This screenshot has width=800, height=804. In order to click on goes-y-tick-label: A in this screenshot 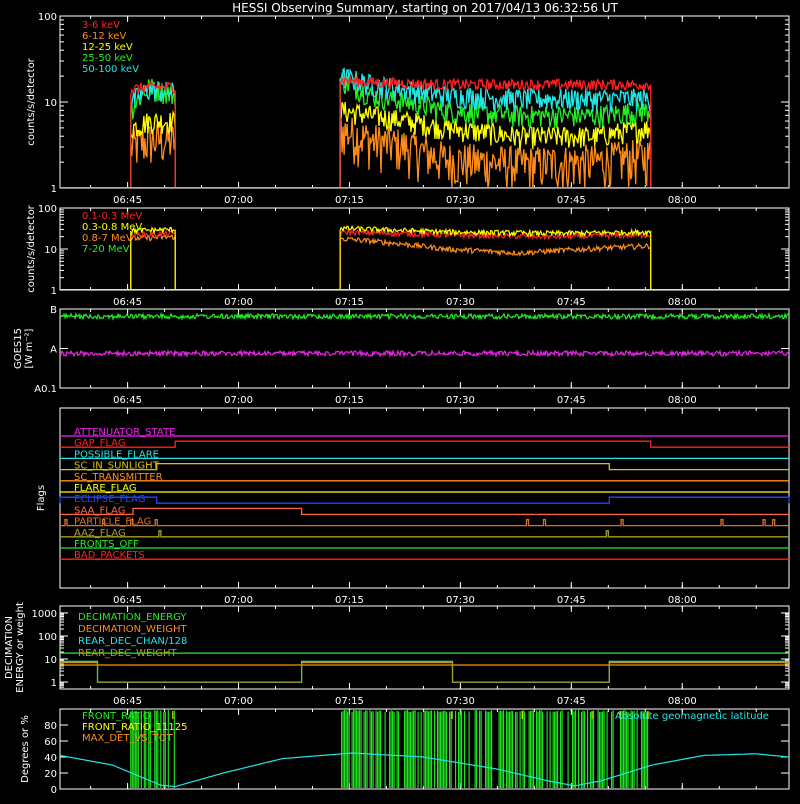, I will do `click(53, 350)`.